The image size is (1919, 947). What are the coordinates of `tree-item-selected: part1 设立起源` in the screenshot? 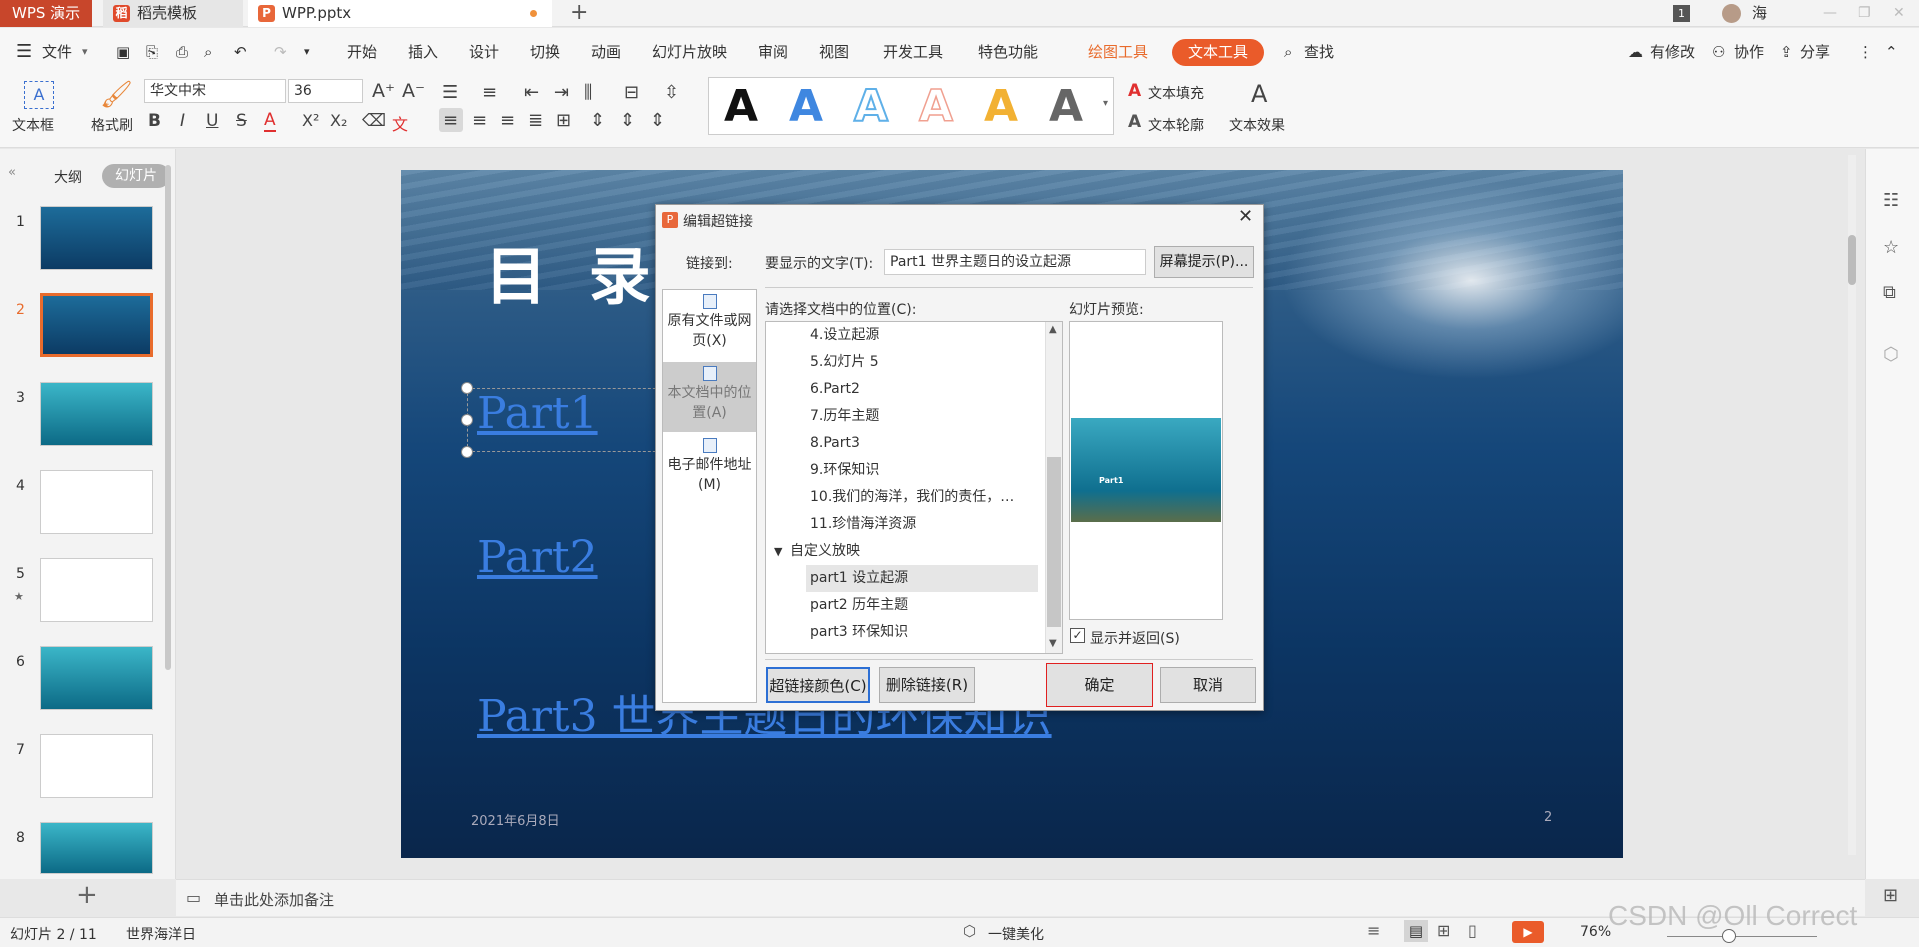 It's located at (922, 578).